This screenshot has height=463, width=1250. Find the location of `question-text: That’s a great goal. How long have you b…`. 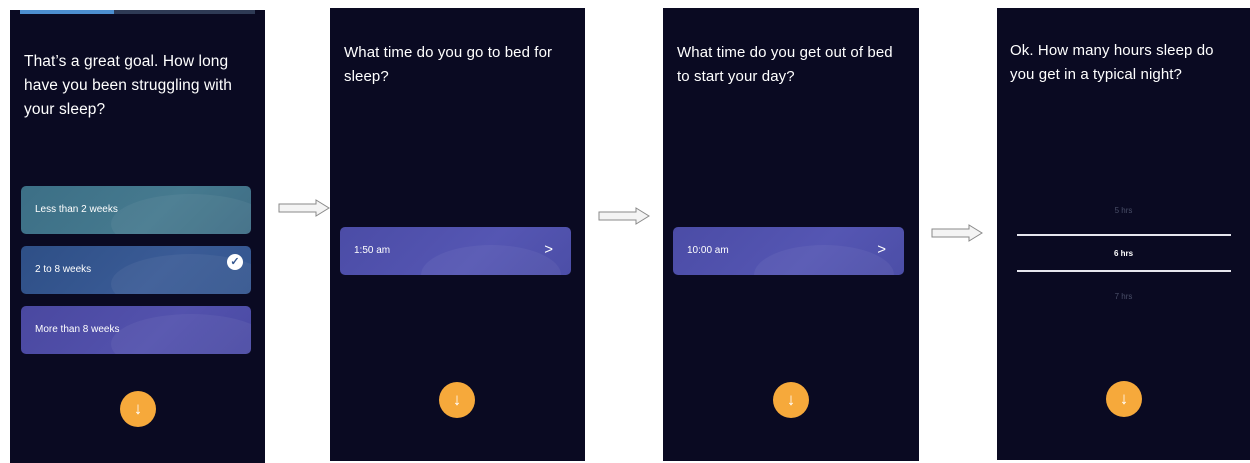

question-text: That’s a great goal. How long have you b… is located at coordinates (128, 85).